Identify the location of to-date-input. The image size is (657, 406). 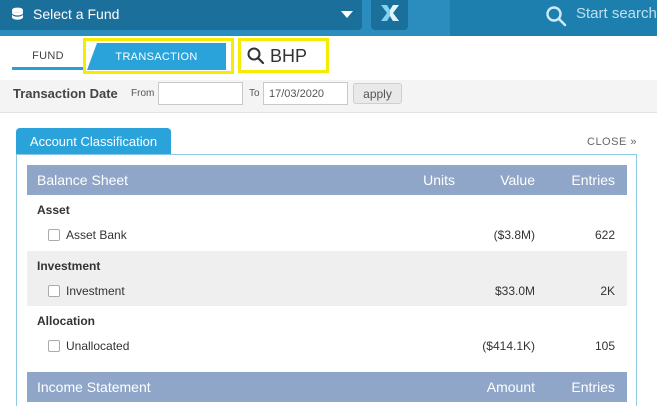
(305, 93).